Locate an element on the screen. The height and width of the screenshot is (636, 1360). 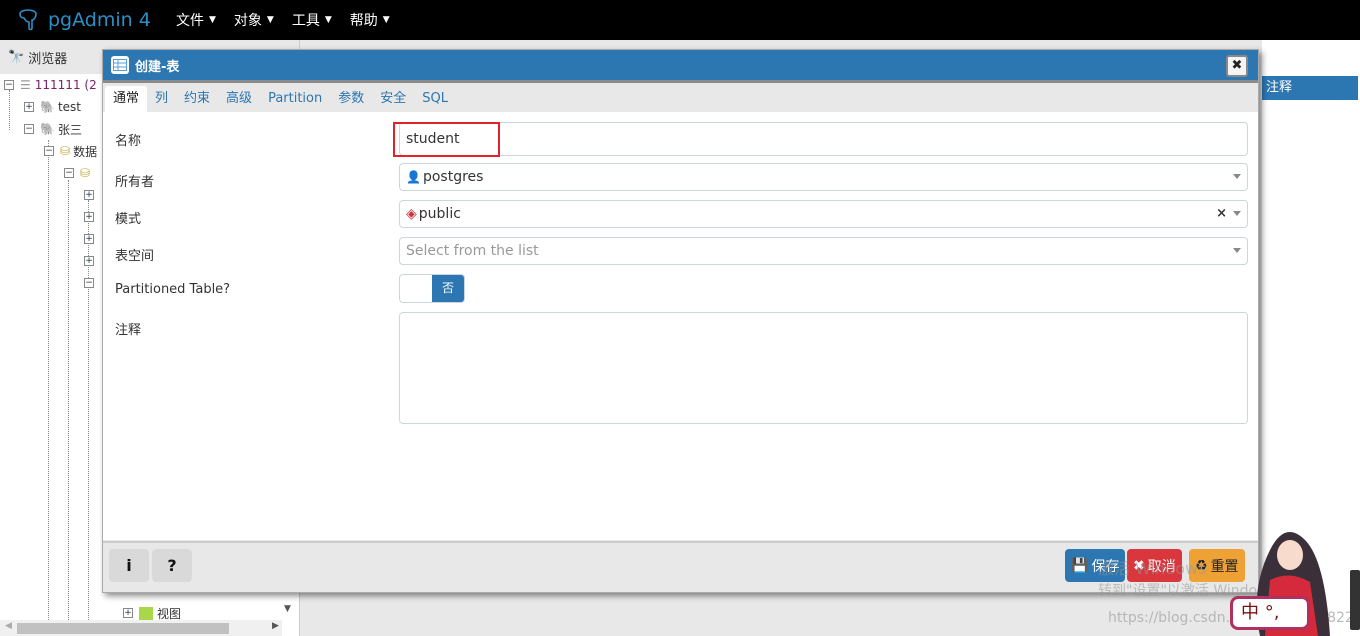
menu-label: 工具 is located at coordinates (305, 21).